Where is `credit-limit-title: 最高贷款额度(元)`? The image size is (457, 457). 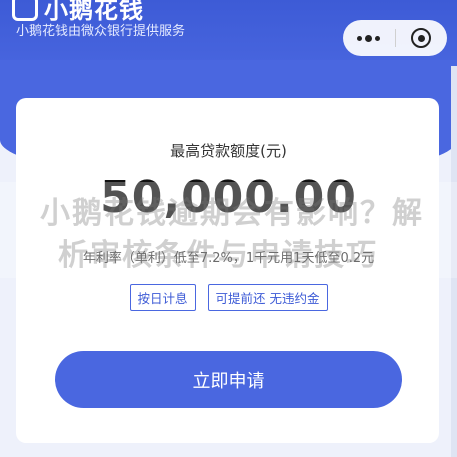
credit-limit-title: 最高贷款额度(元) is located at coordinates (228, 151).